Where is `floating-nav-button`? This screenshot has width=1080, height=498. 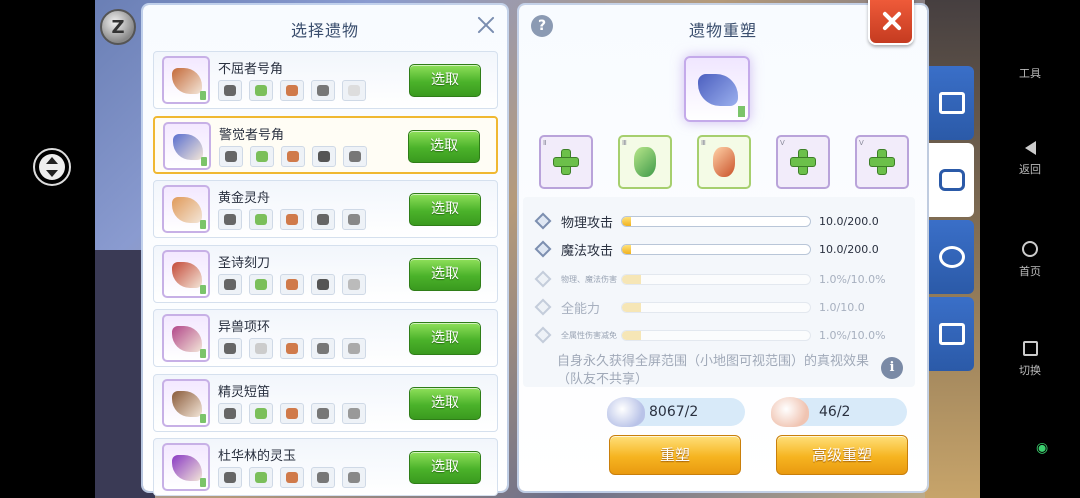 floating-nav-button is located at coordinates (52, 167).